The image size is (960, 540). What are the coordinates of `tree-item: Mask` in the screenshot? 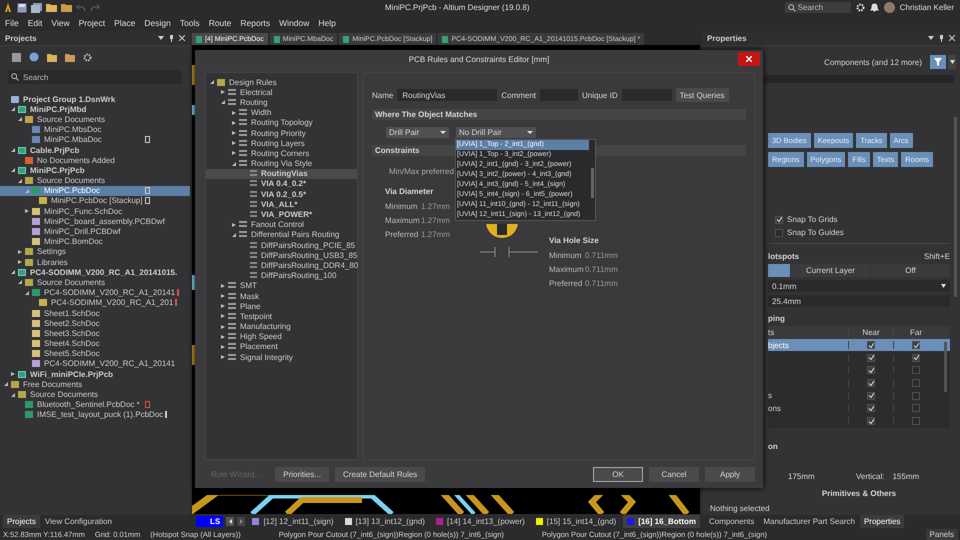 It's located at (281, 296).